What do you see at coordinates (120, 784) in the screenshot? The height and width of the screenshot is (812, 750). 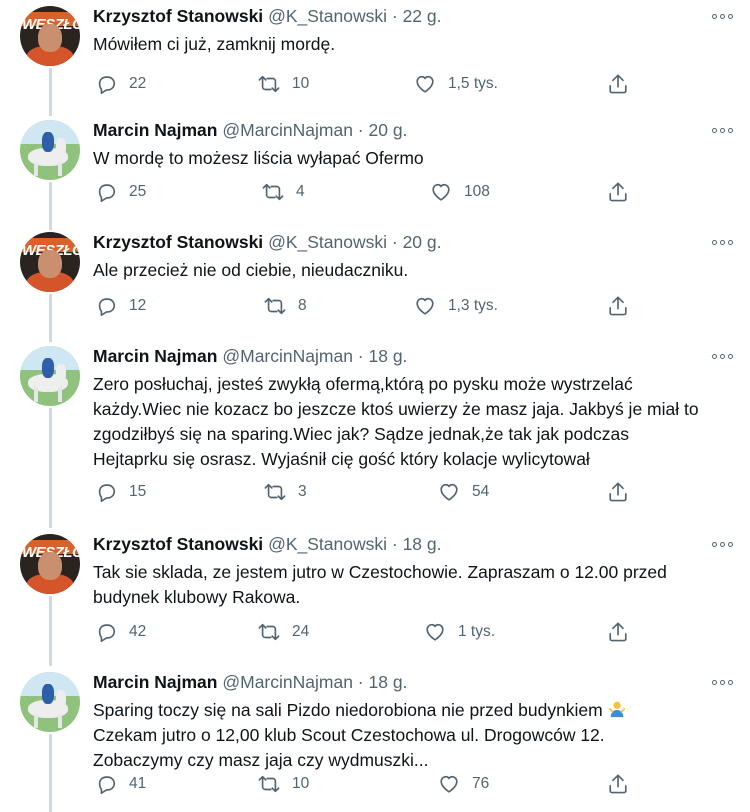 I see `reply-button: 41` at bounding box center [120, 784].